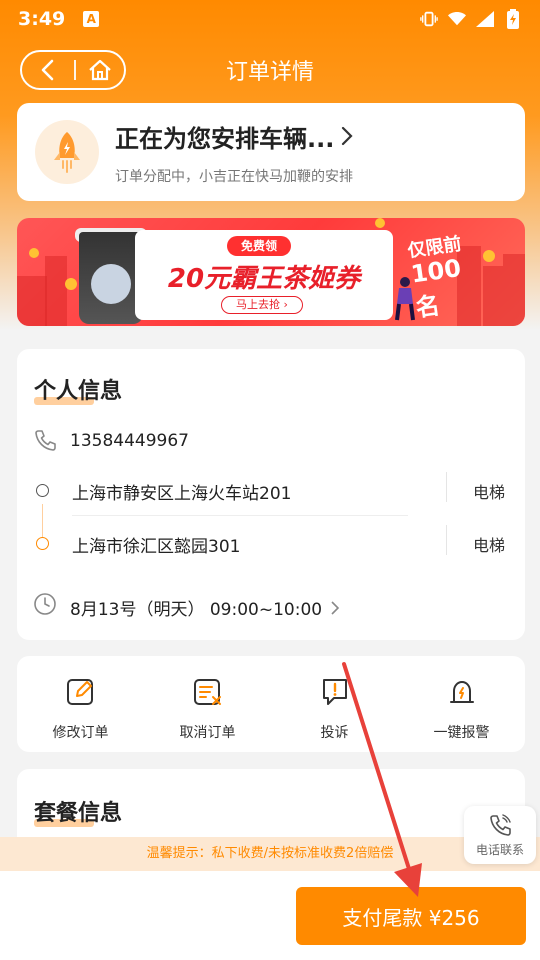  Describe the element at coordinates (271, 542) in the screenshot. I see `to-address-row: 上海市徐汇区懿园301 电梯` at that location.